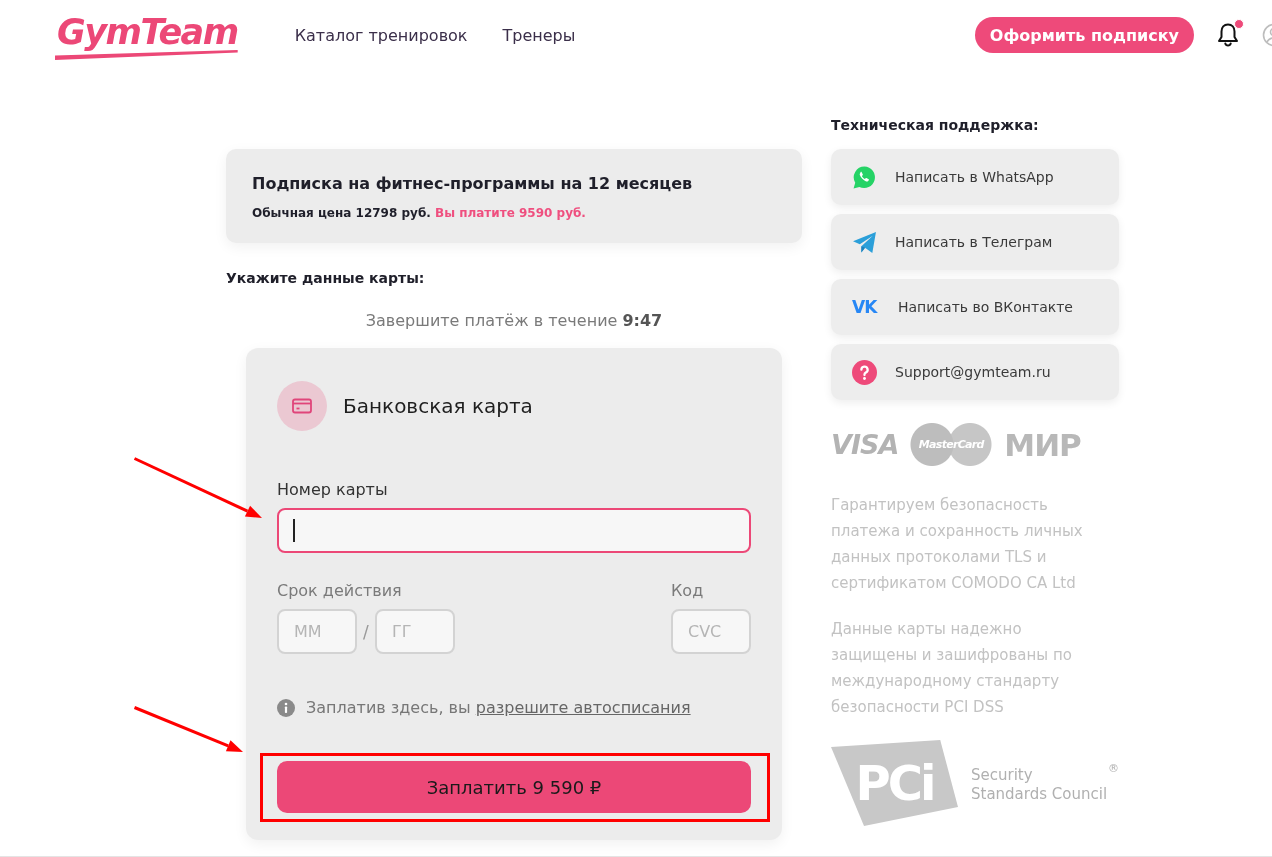  I want to click on payment-timer: Завершите платёж в течение 9:47, so click(514, 321).